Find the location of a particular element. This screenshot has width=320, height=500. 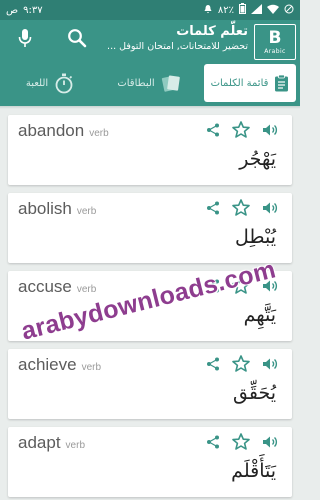

app-logo: B Arabic is located at coordinates (275, 42).